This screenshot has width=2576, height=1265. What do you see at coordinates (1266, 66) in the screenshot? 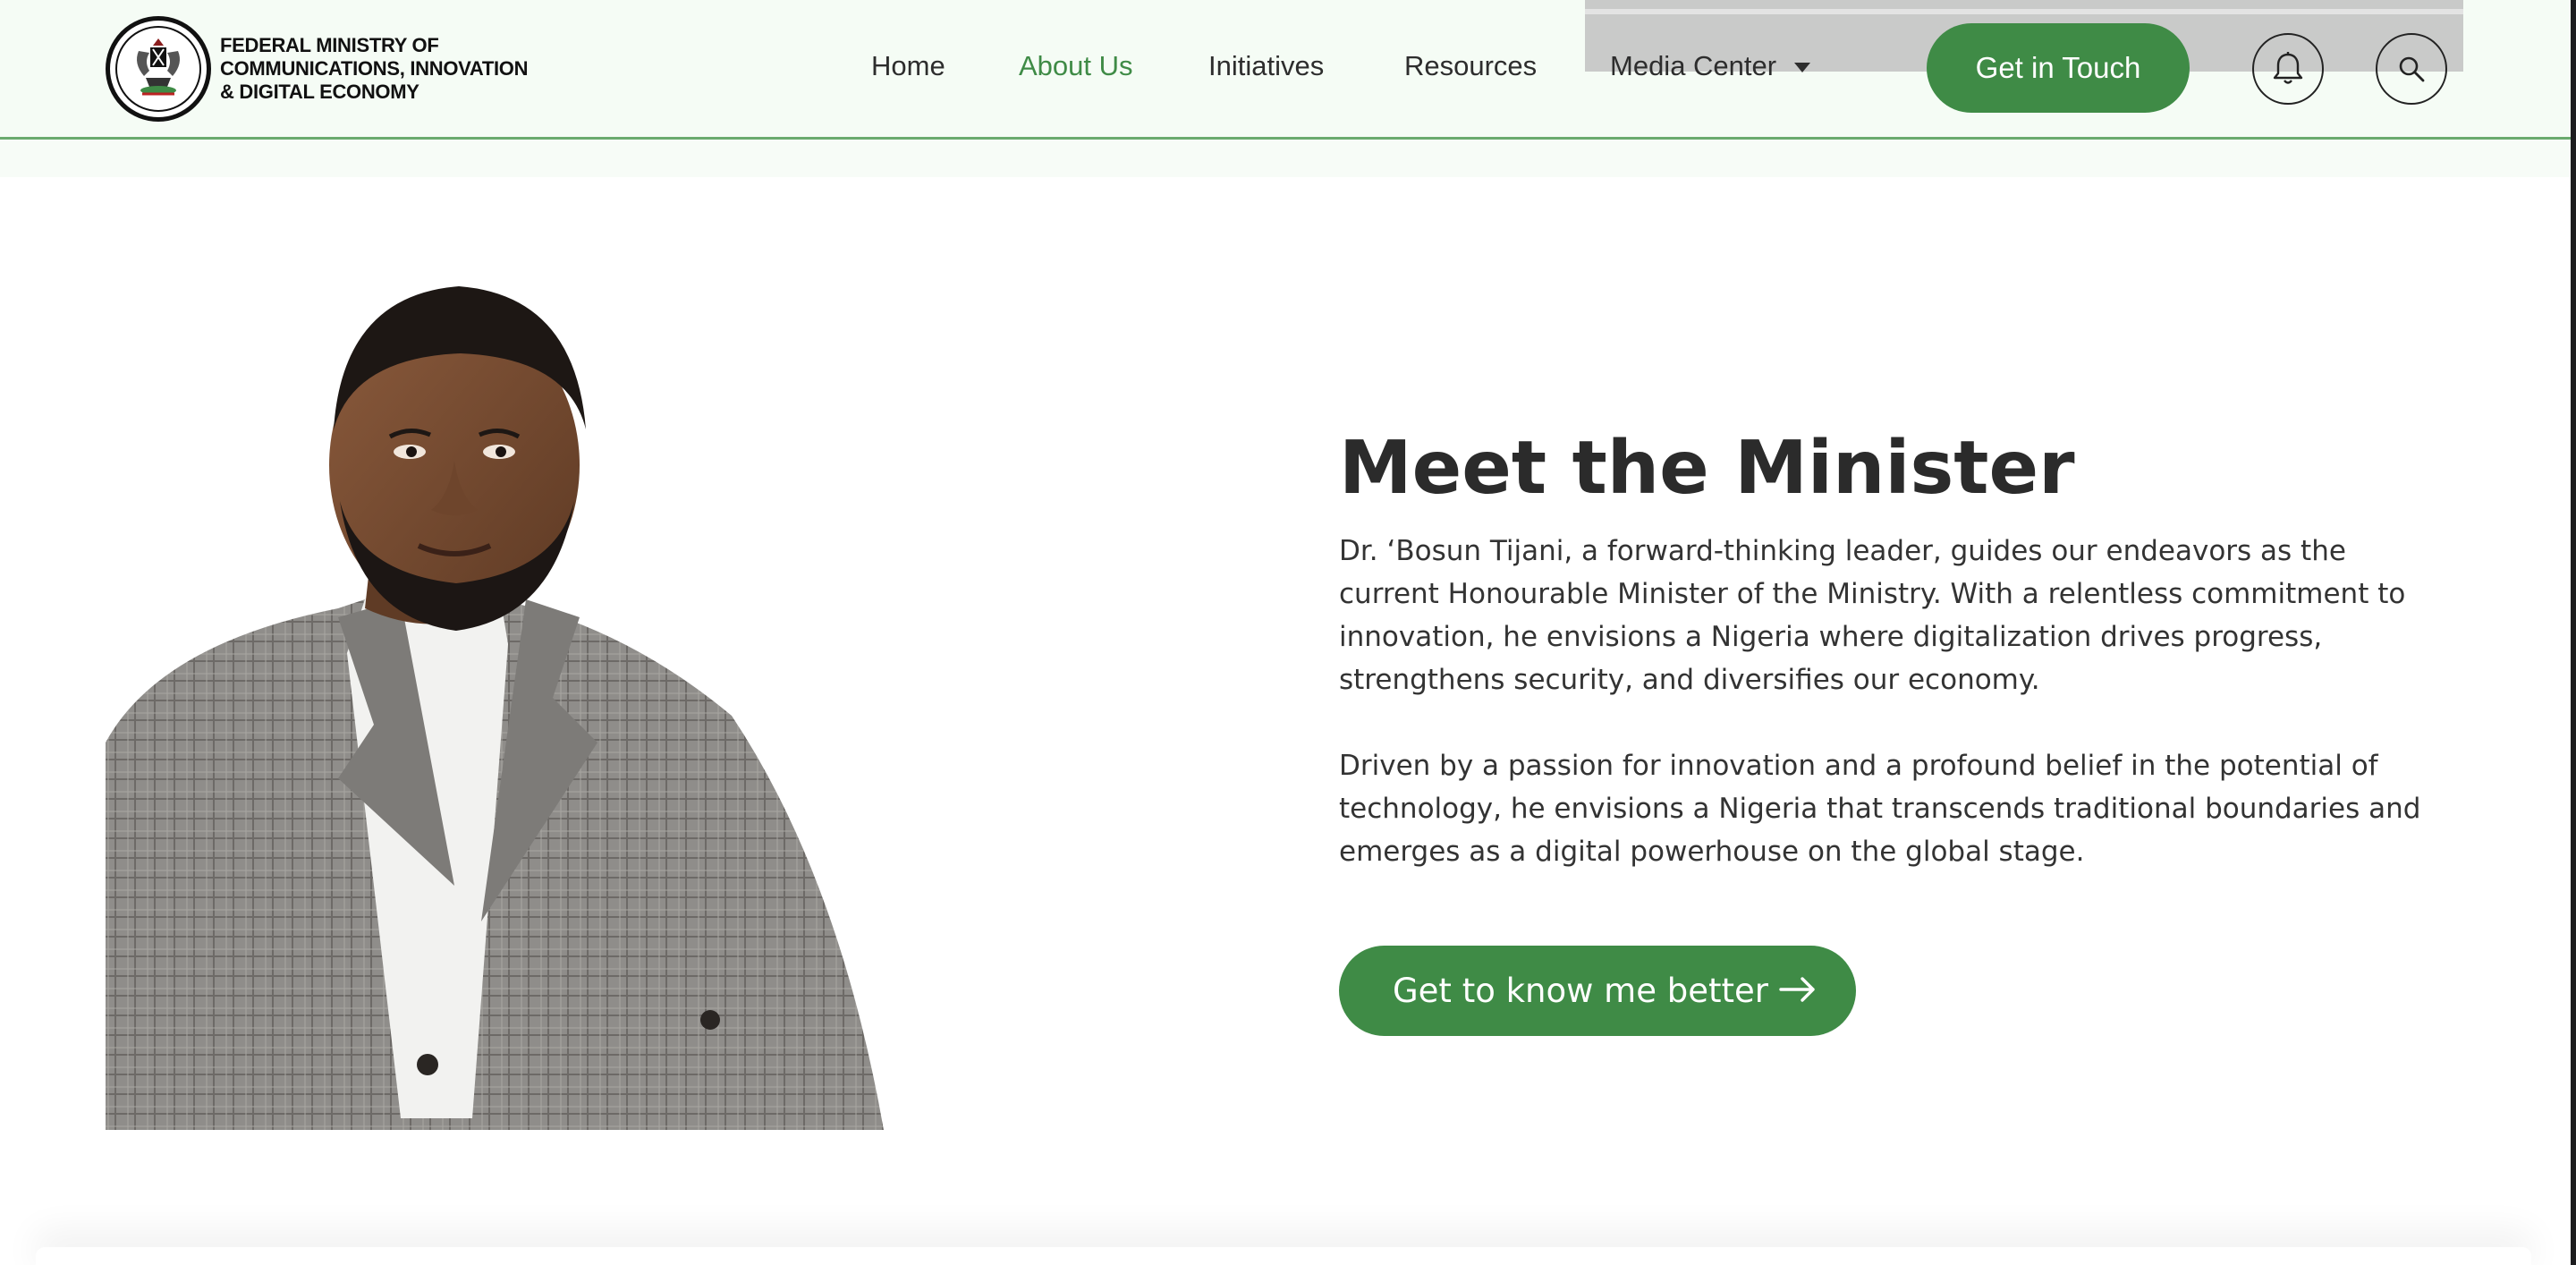
I see `nav-initiatives: Initiatives` at bounding box center [1266, 66].